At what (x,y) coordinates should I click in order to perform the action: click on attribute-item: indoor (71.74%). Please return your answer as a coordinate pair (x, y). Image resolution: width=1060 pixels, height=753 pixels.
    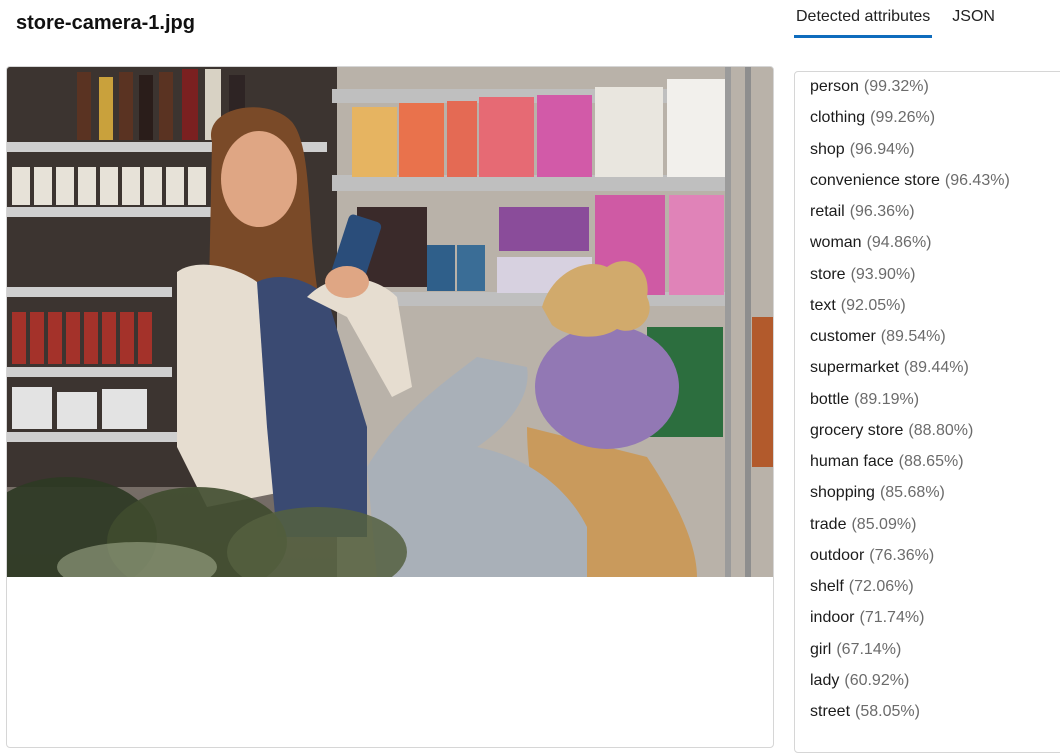
    Looking at the image, I should click on (910, 623).